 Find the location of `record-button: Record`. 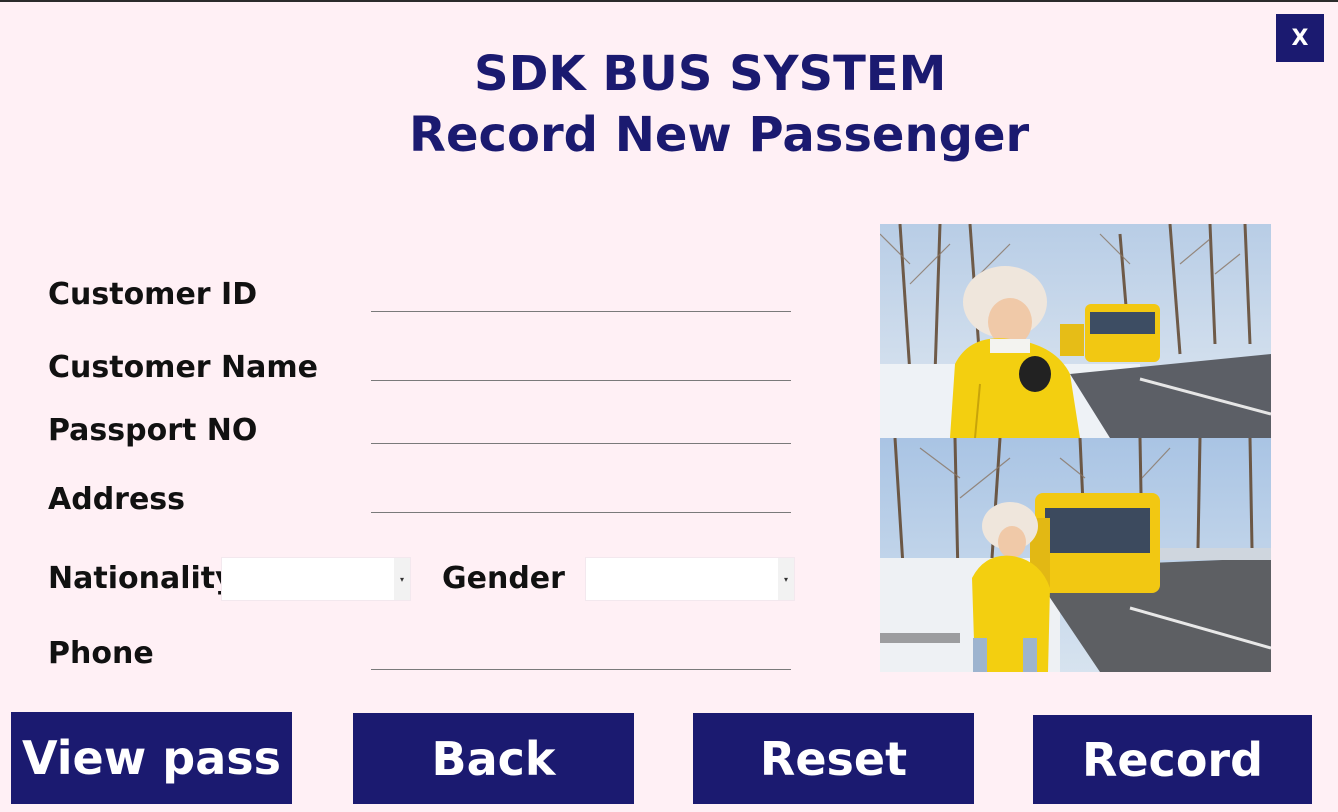

record-button: Record is located at coordinates (1172, 759).